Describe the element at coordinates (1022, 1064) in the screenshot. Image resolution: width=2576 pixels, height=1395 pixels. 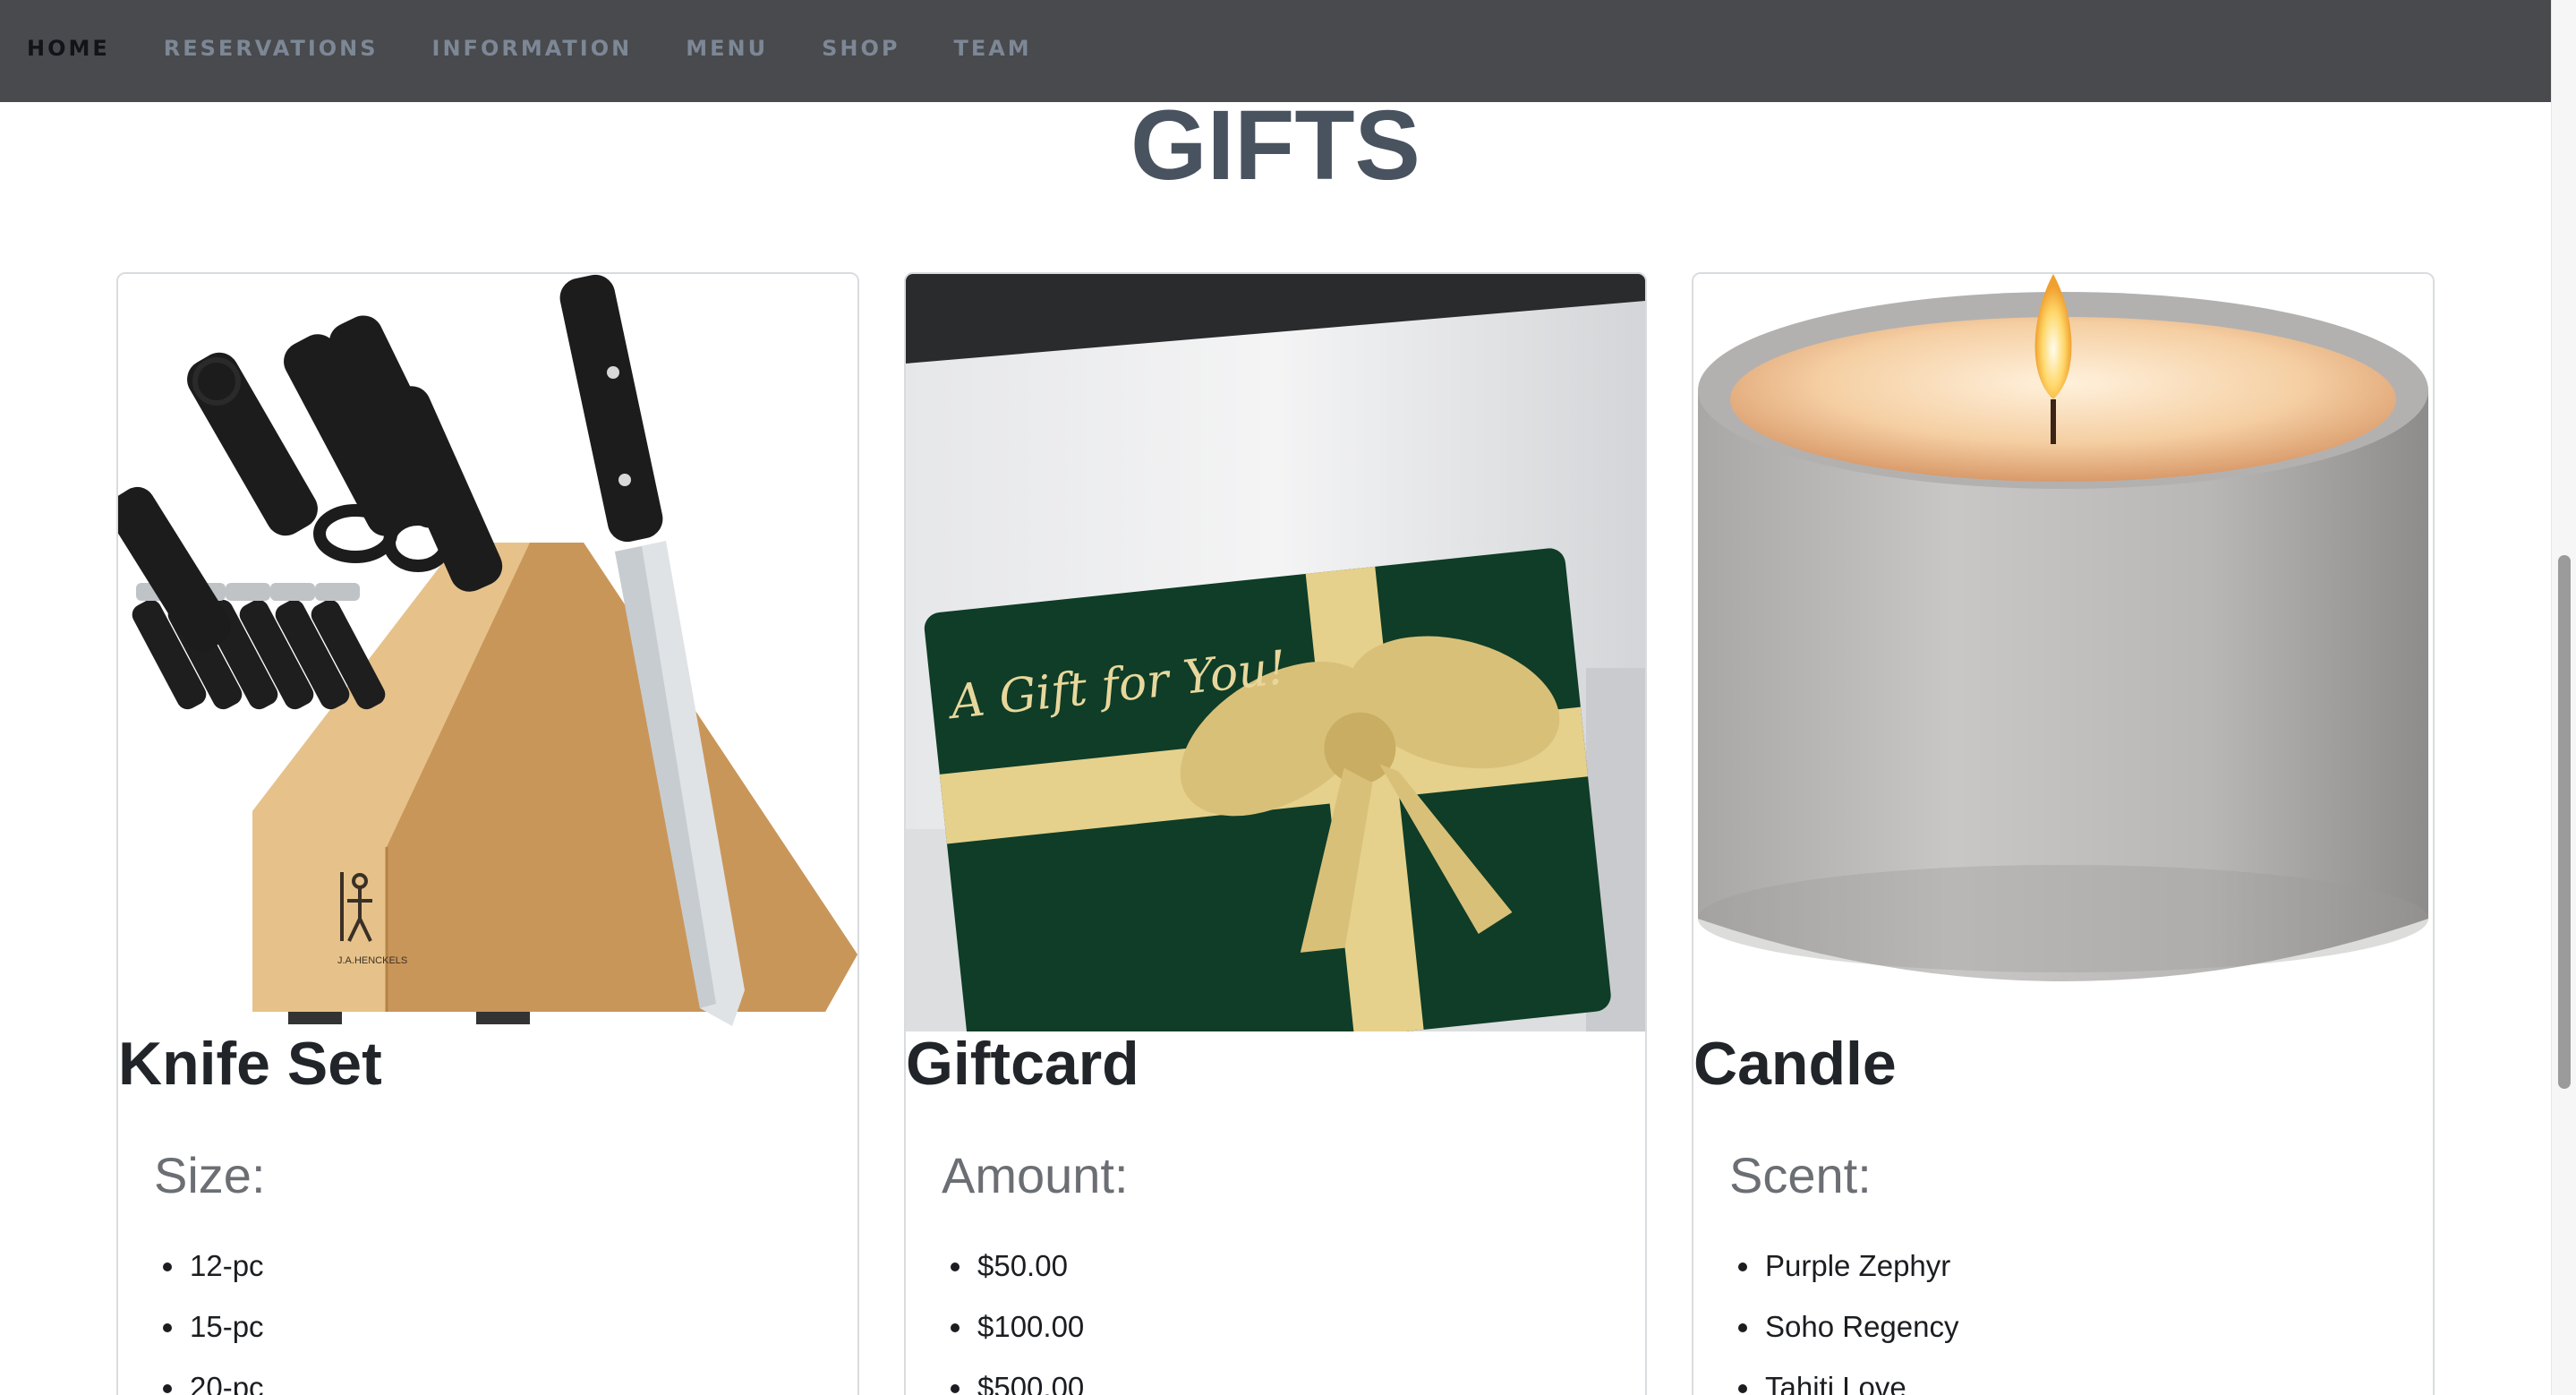
I see `card-title: Giftcard` at that location.